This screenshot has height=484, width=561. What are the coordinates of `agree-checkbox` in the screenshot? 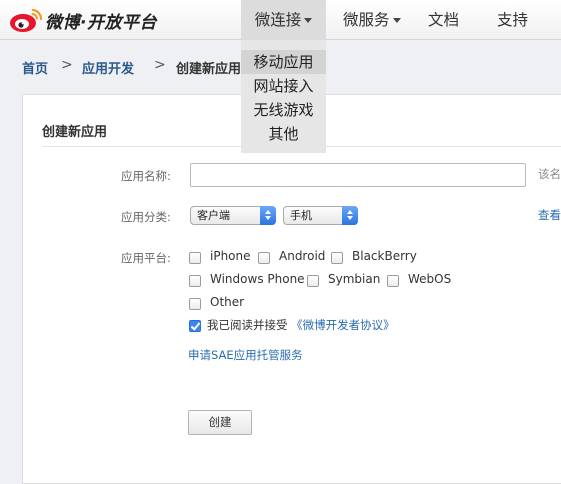 It's located at (195, 326).